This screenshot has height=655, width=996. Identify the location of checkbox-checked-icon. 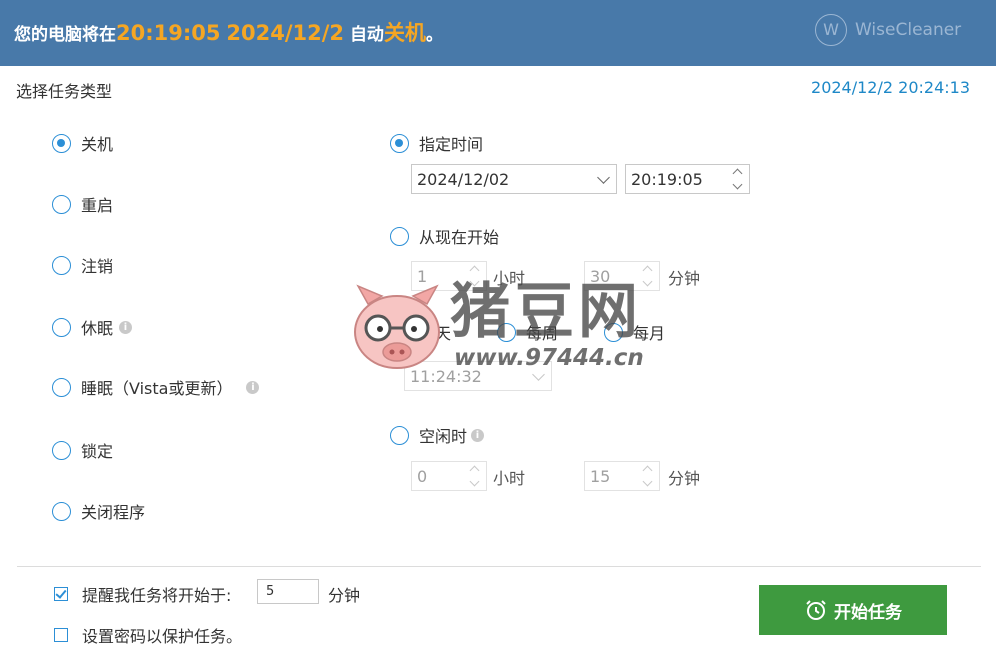
(61, 594).